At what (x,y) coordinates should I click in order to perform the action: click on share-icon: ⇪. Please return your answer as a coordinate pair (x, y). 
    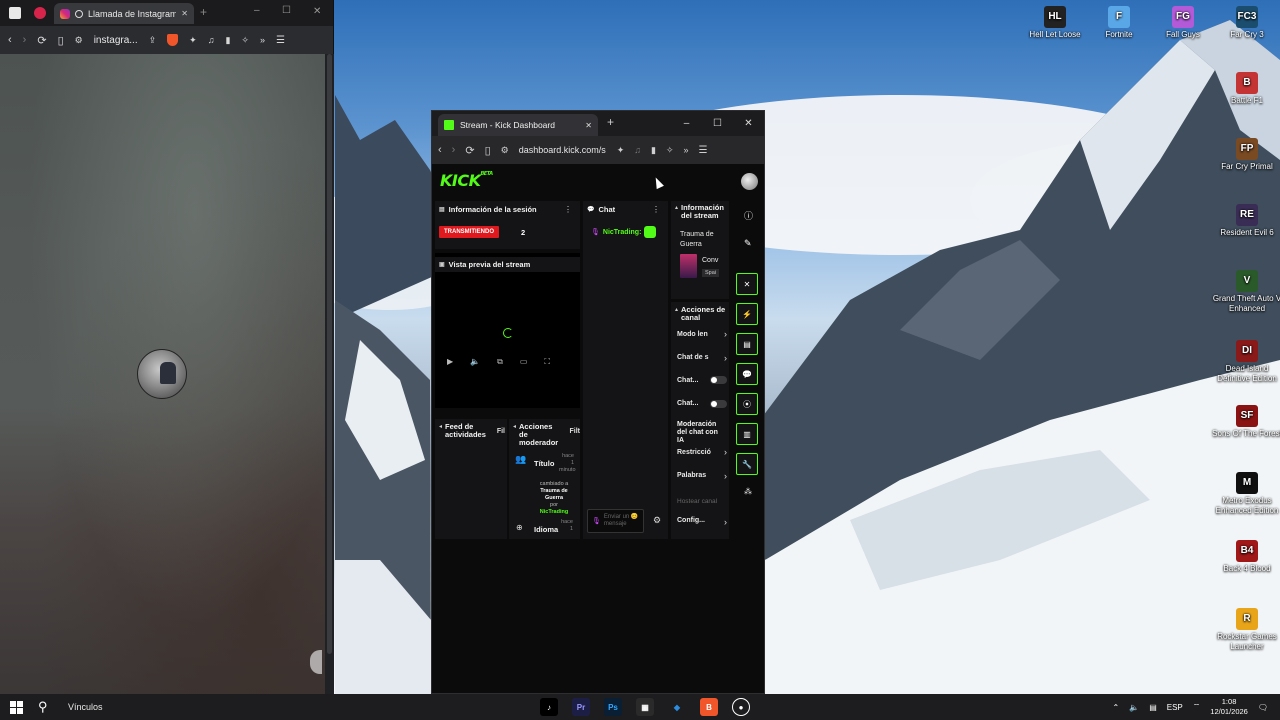
    Looking at the image, I should click on (153, 40).